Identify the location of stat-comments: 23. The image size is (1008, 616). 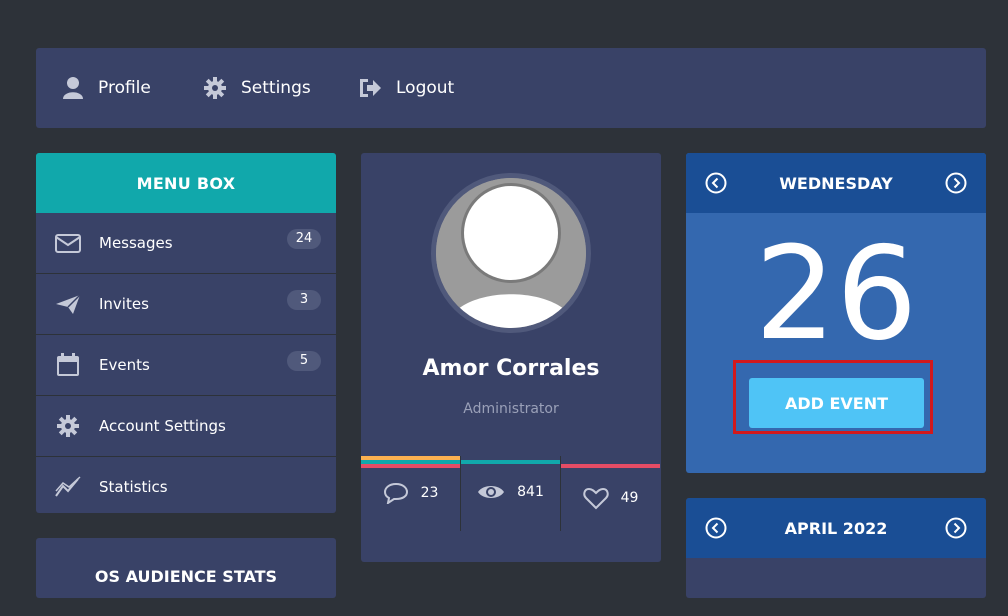
(411, 493).